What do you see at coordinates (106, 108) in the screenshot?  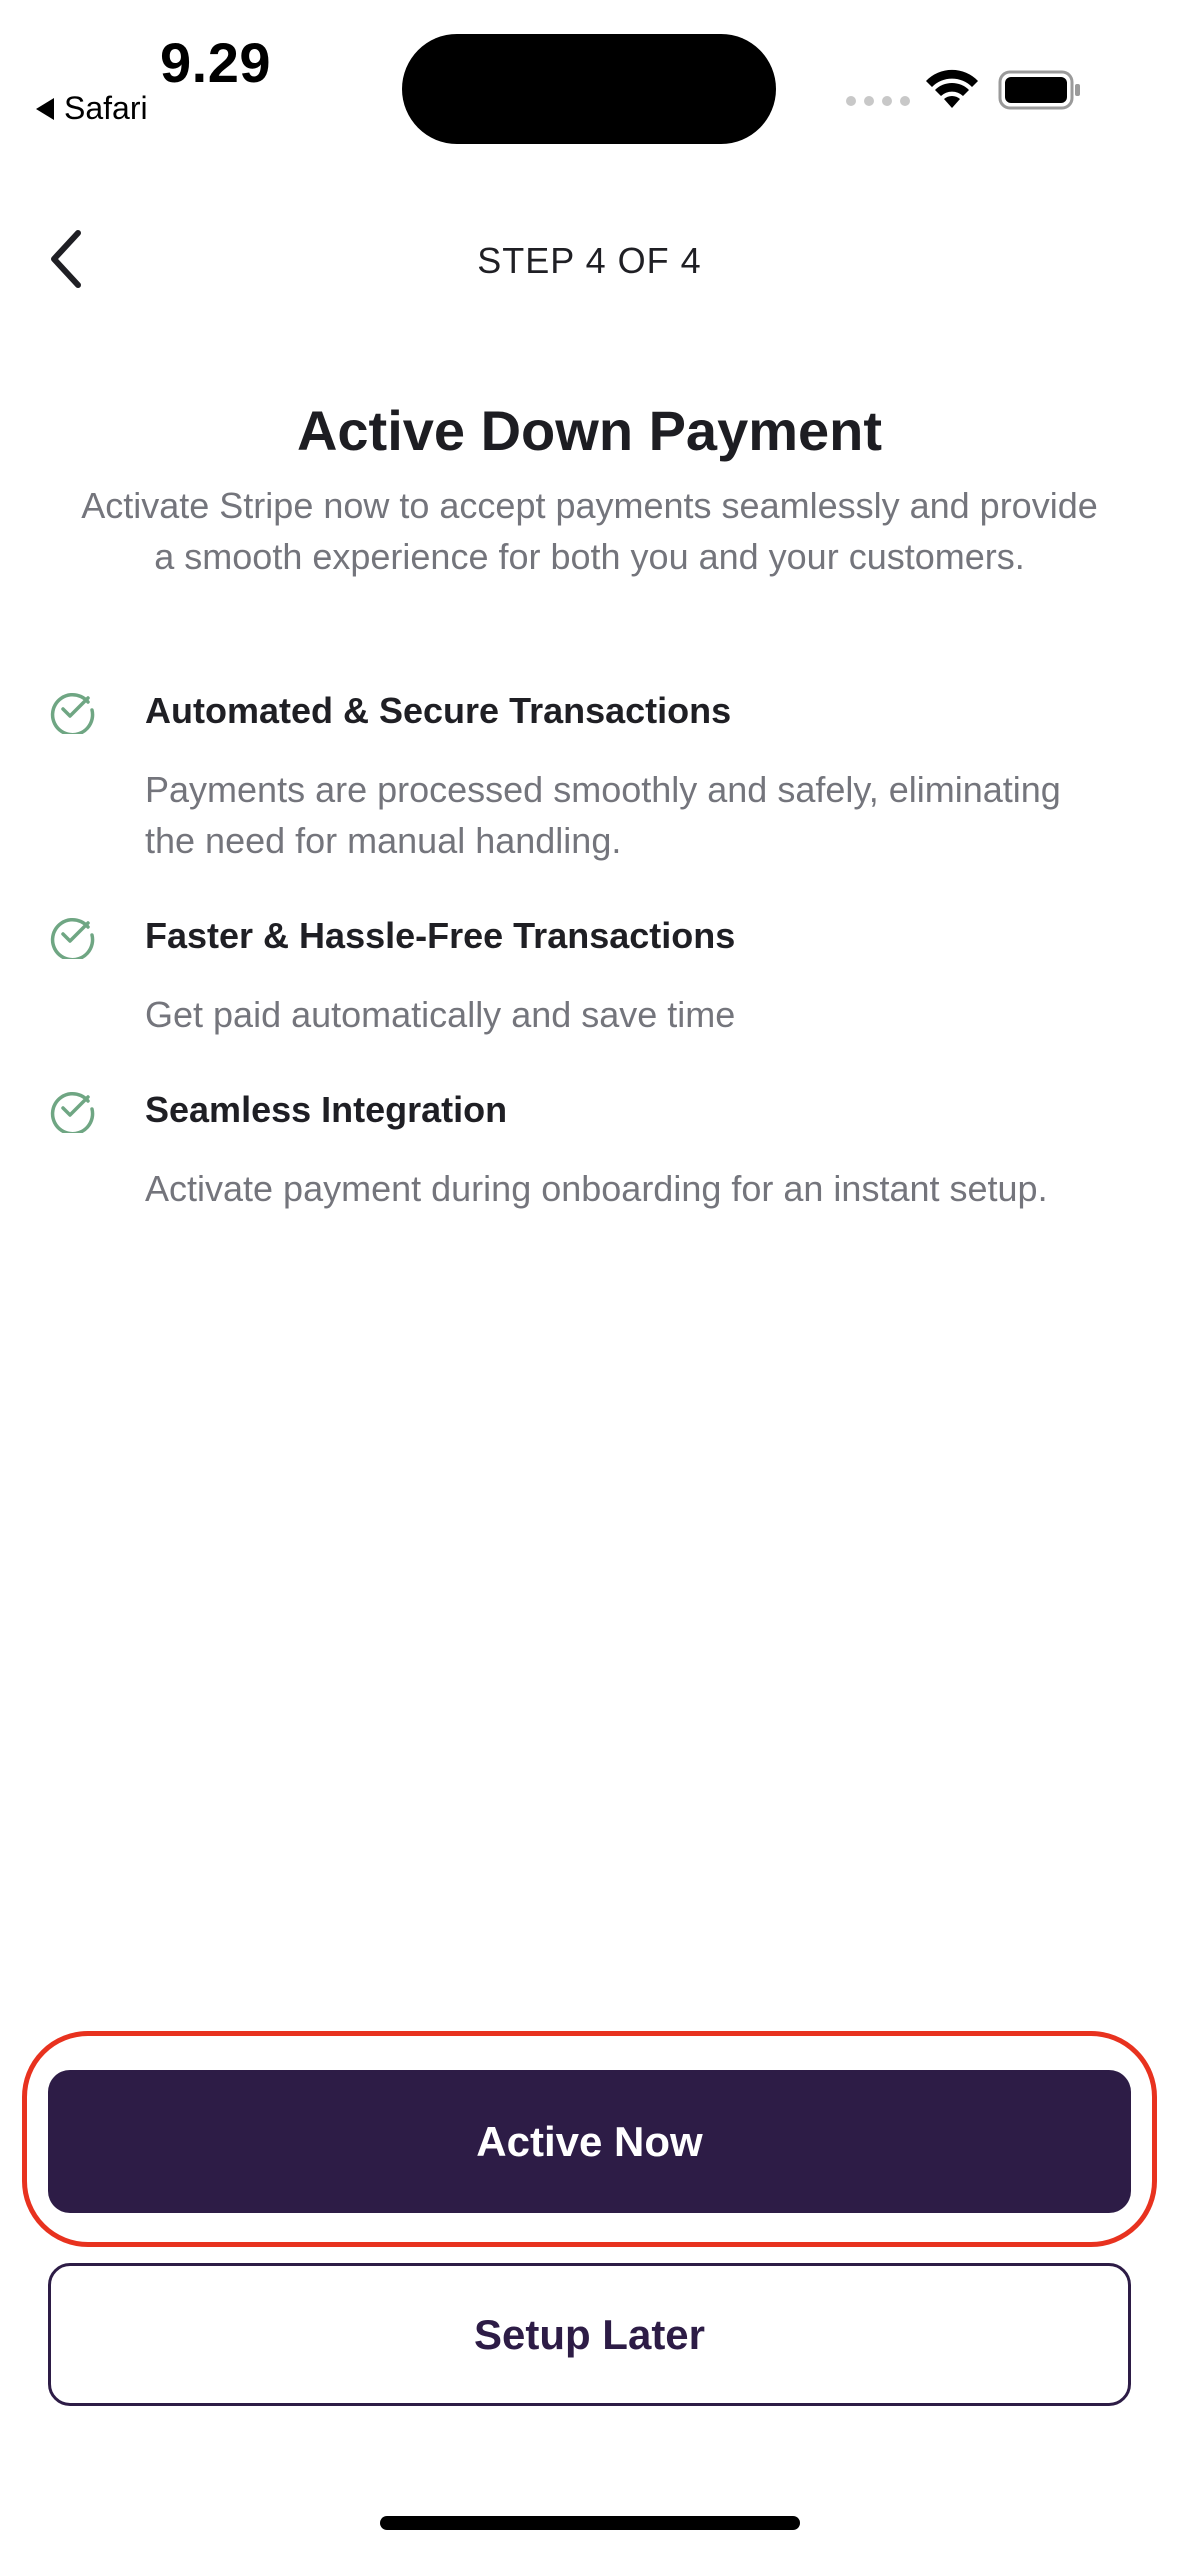 I see `back-app-label: Safari` at bounding box center [106, 108].